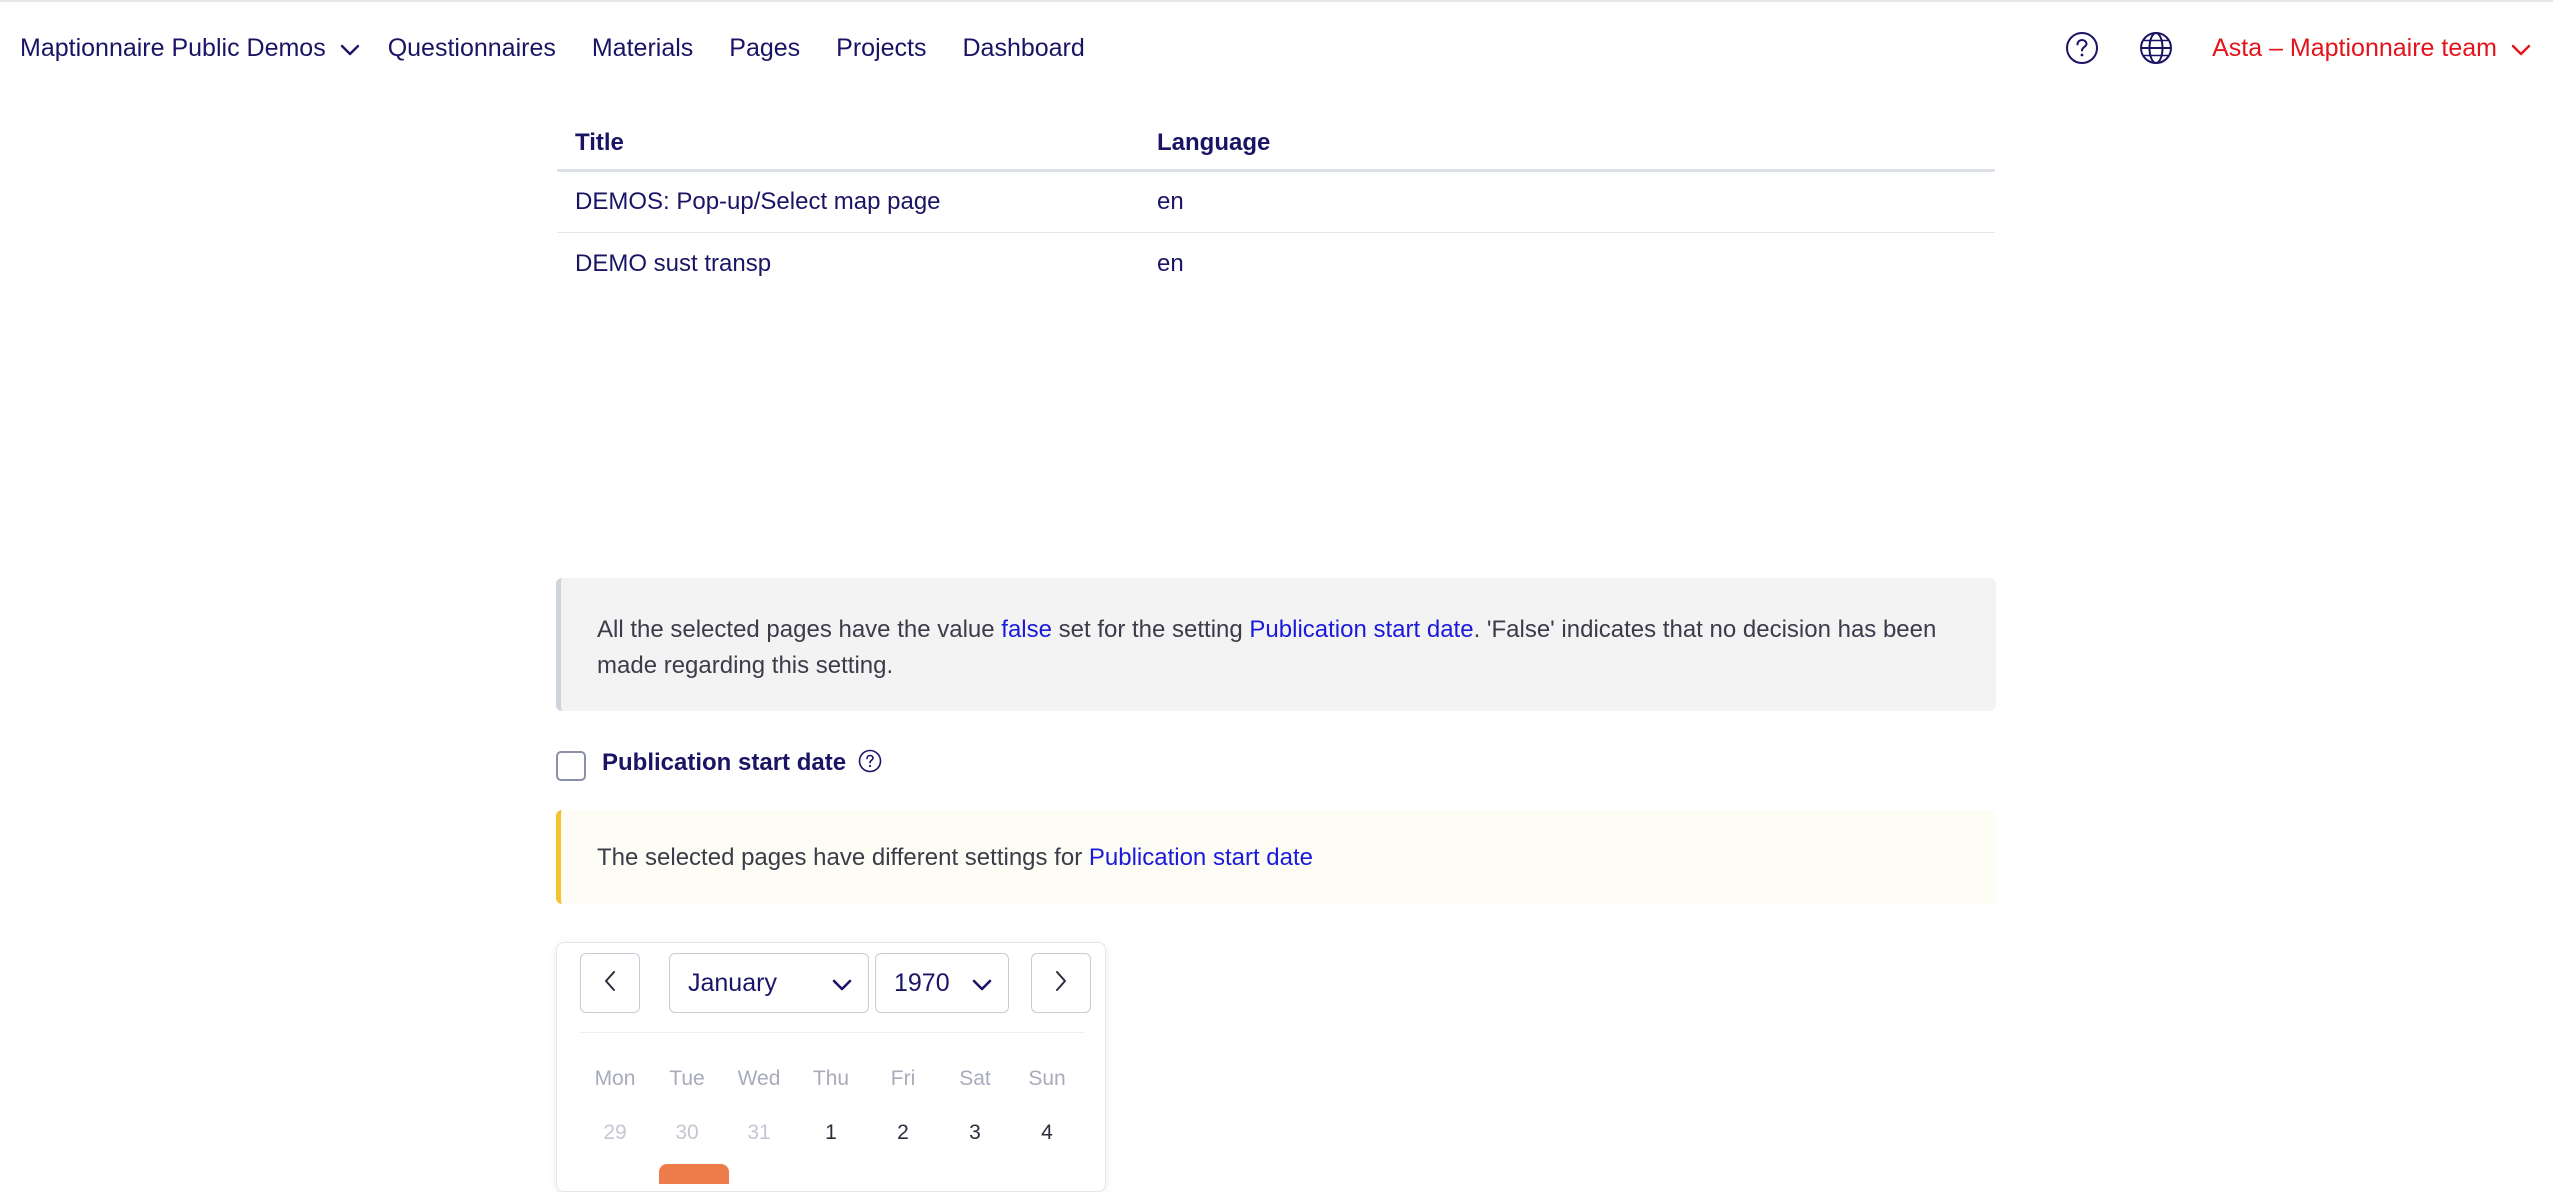 This screenshot has height=1192, width=2553. What do you see at coordinates (881, 48) in the screenshot?
I see `nav-projects: Projects` at bounding box center [881, 48].